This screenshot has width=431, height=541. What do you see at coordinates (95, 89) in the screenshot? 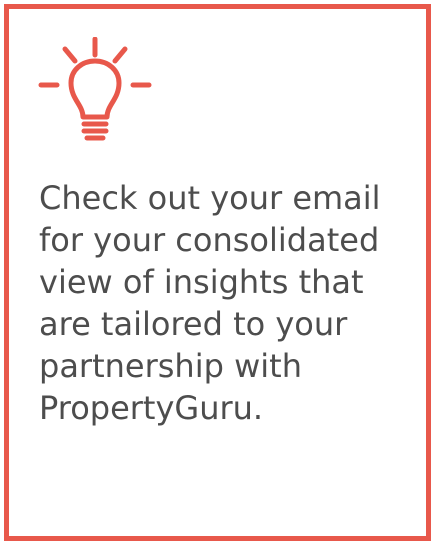
I see `lightbulb-icon` at bounding box center [95, 89].